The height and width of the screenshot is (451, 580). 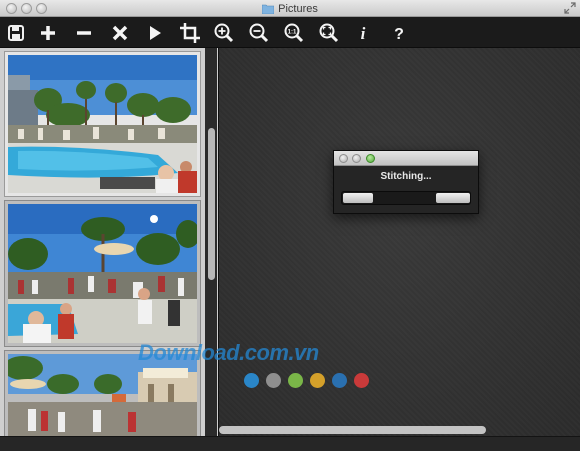 I want to click on pool-photo-image, so click(x=102, y=124).